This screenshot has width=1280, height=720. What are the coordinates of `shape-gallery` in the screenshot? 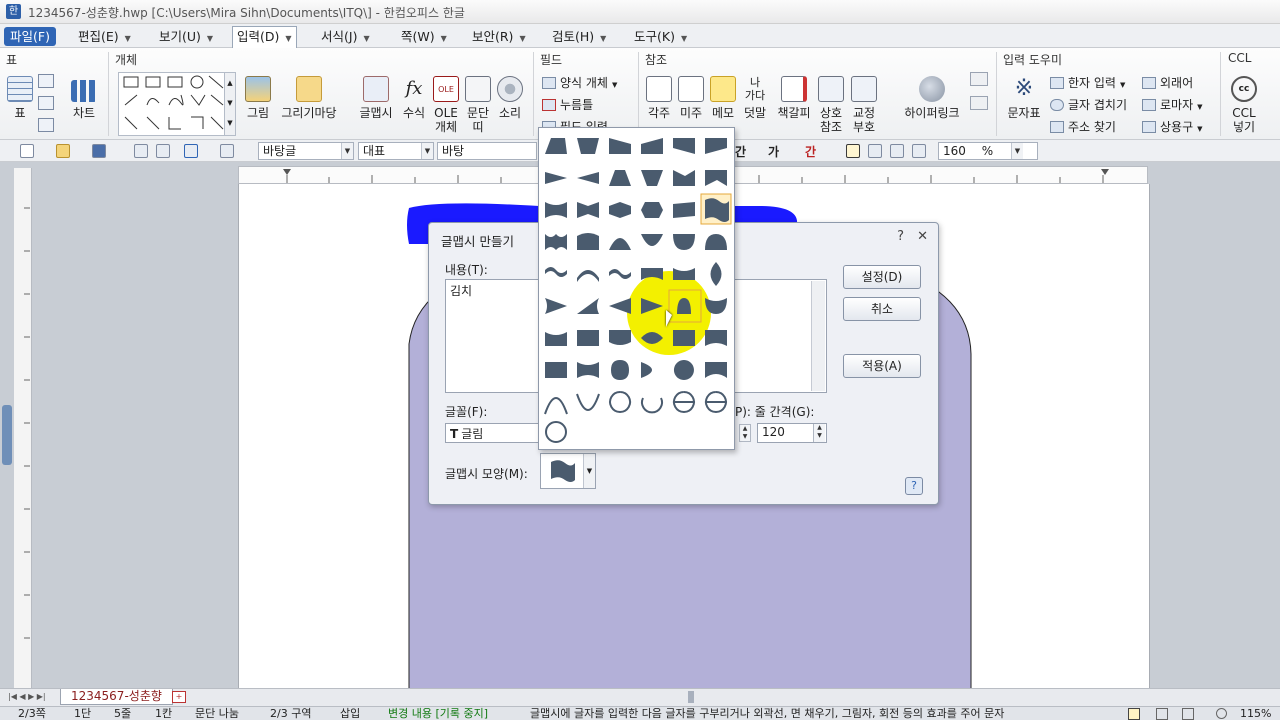 It's located at (177, 104).